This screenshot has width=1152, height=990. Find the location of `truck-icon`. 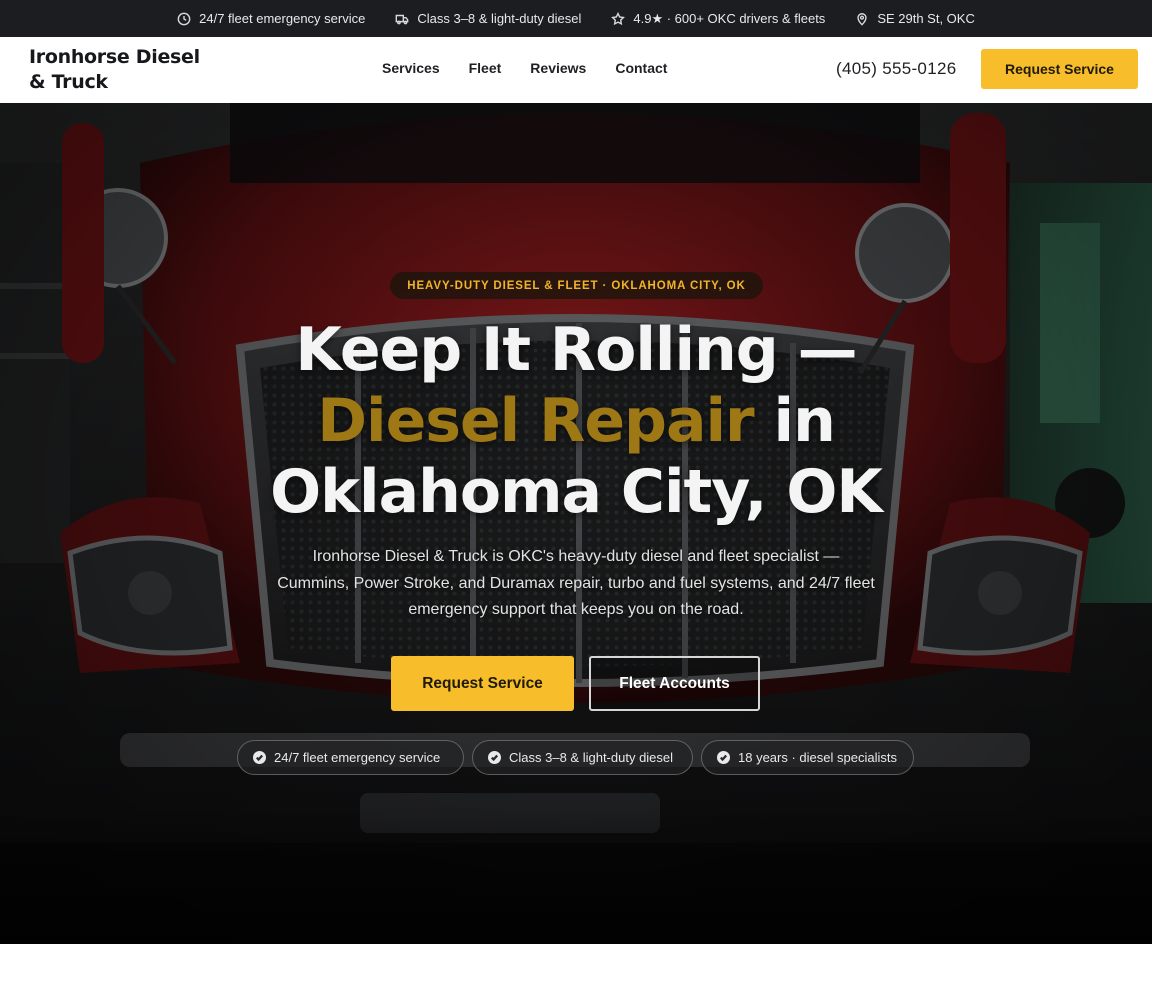

truck-icon is located at coordinates (402, 19).